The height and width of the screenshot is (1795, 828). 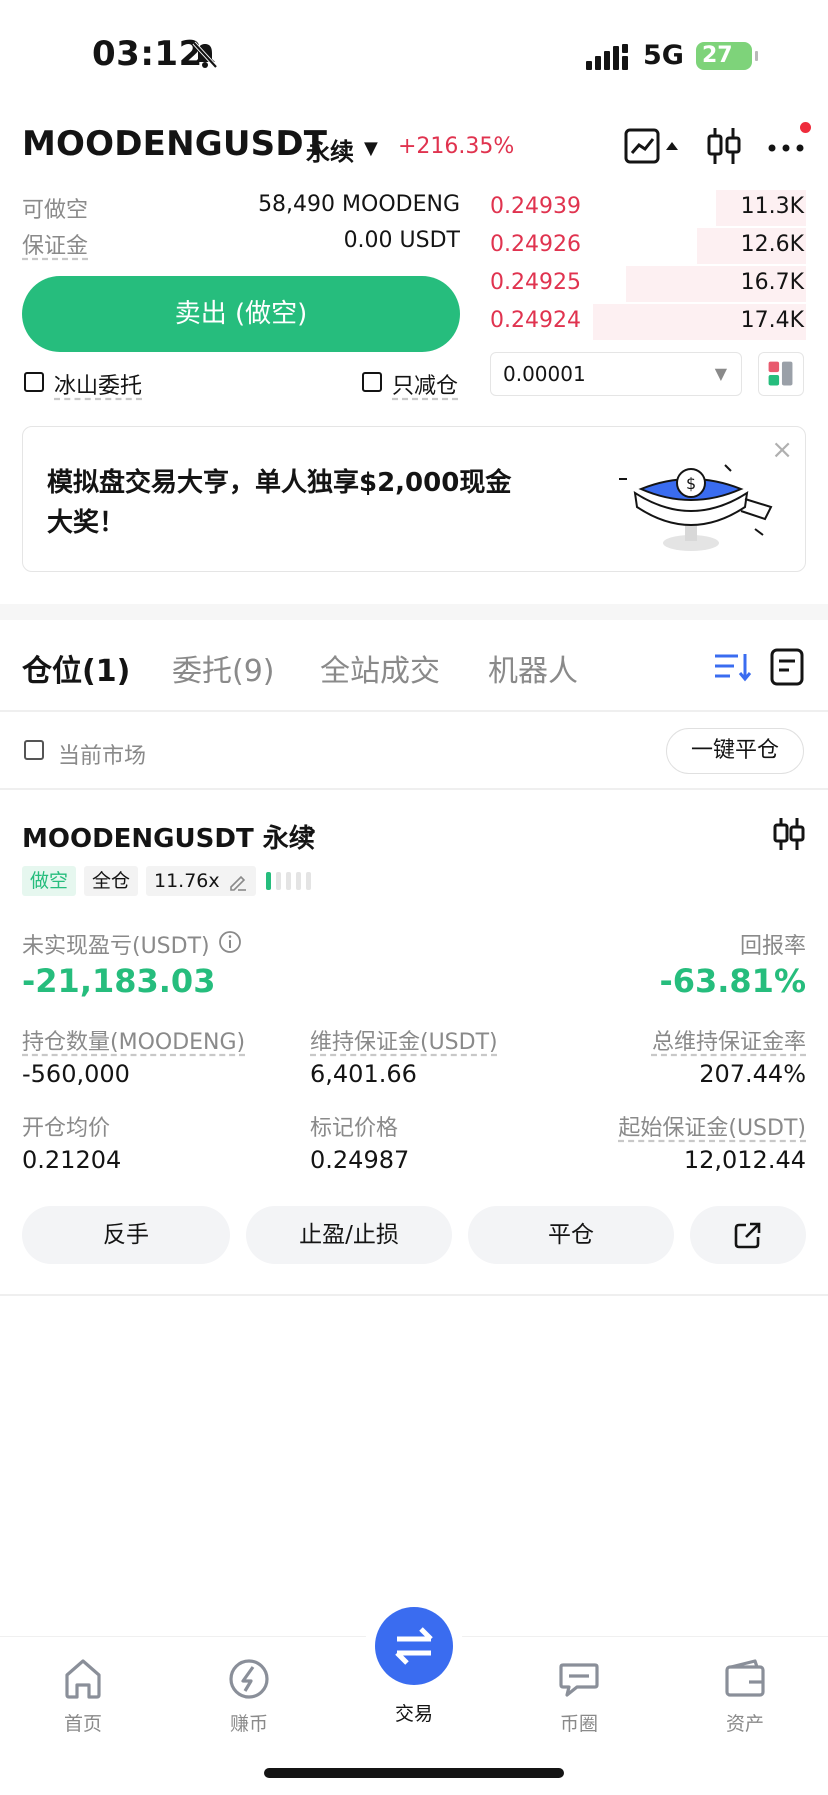 What do you see at coordinates (249, 1679) in the screenshot?
I see `earn-icon` at bounding box center [249, 1679].